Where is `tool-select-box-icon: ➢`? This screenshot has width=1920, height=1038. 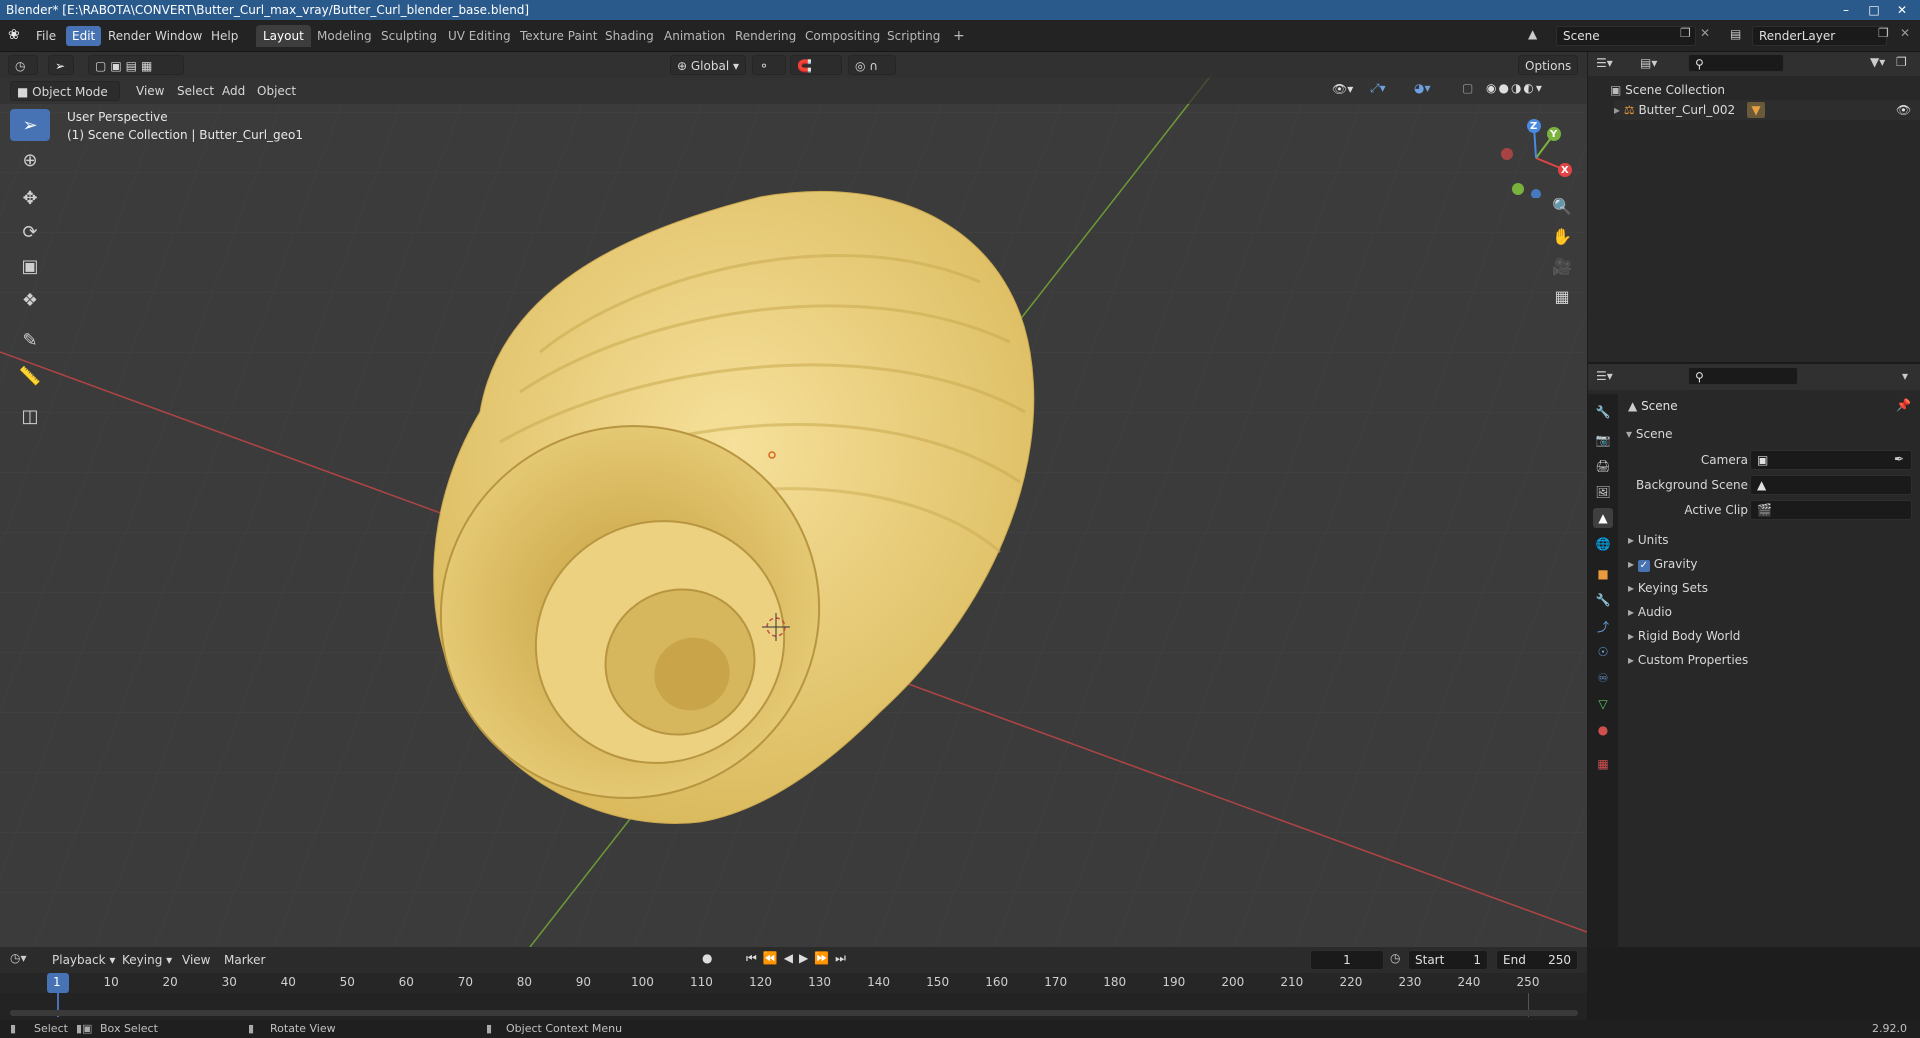
tool-select-box-icon: ➢ is located at coordinates (30, 125).